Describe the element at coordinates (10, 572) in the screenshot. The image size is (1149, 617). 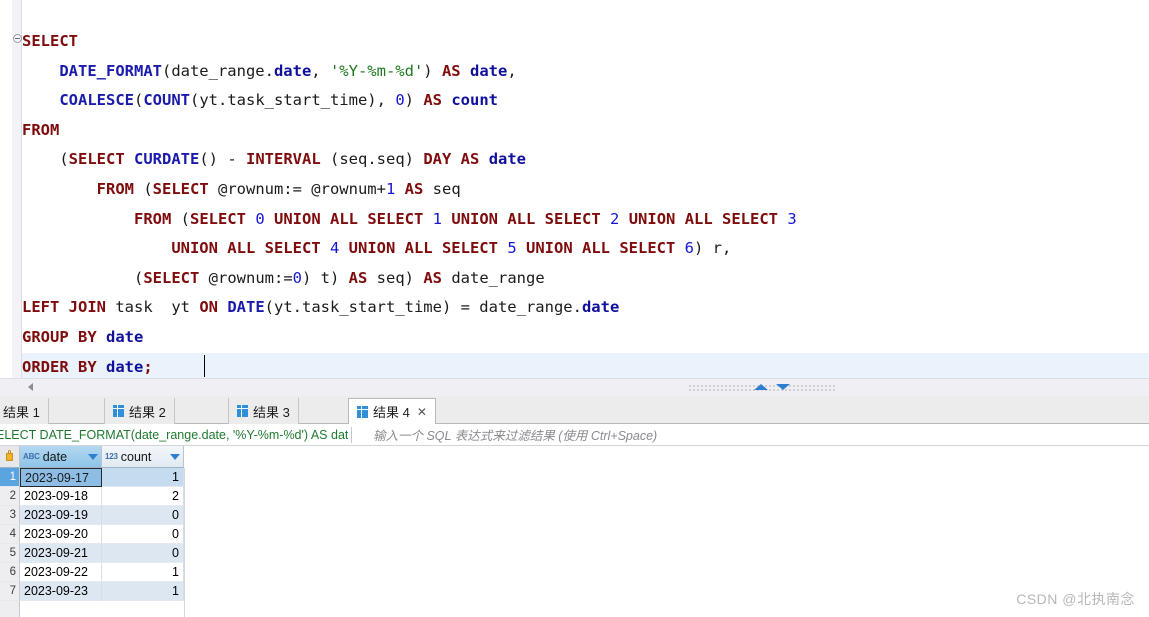
I see `row-number: 6` at that location.